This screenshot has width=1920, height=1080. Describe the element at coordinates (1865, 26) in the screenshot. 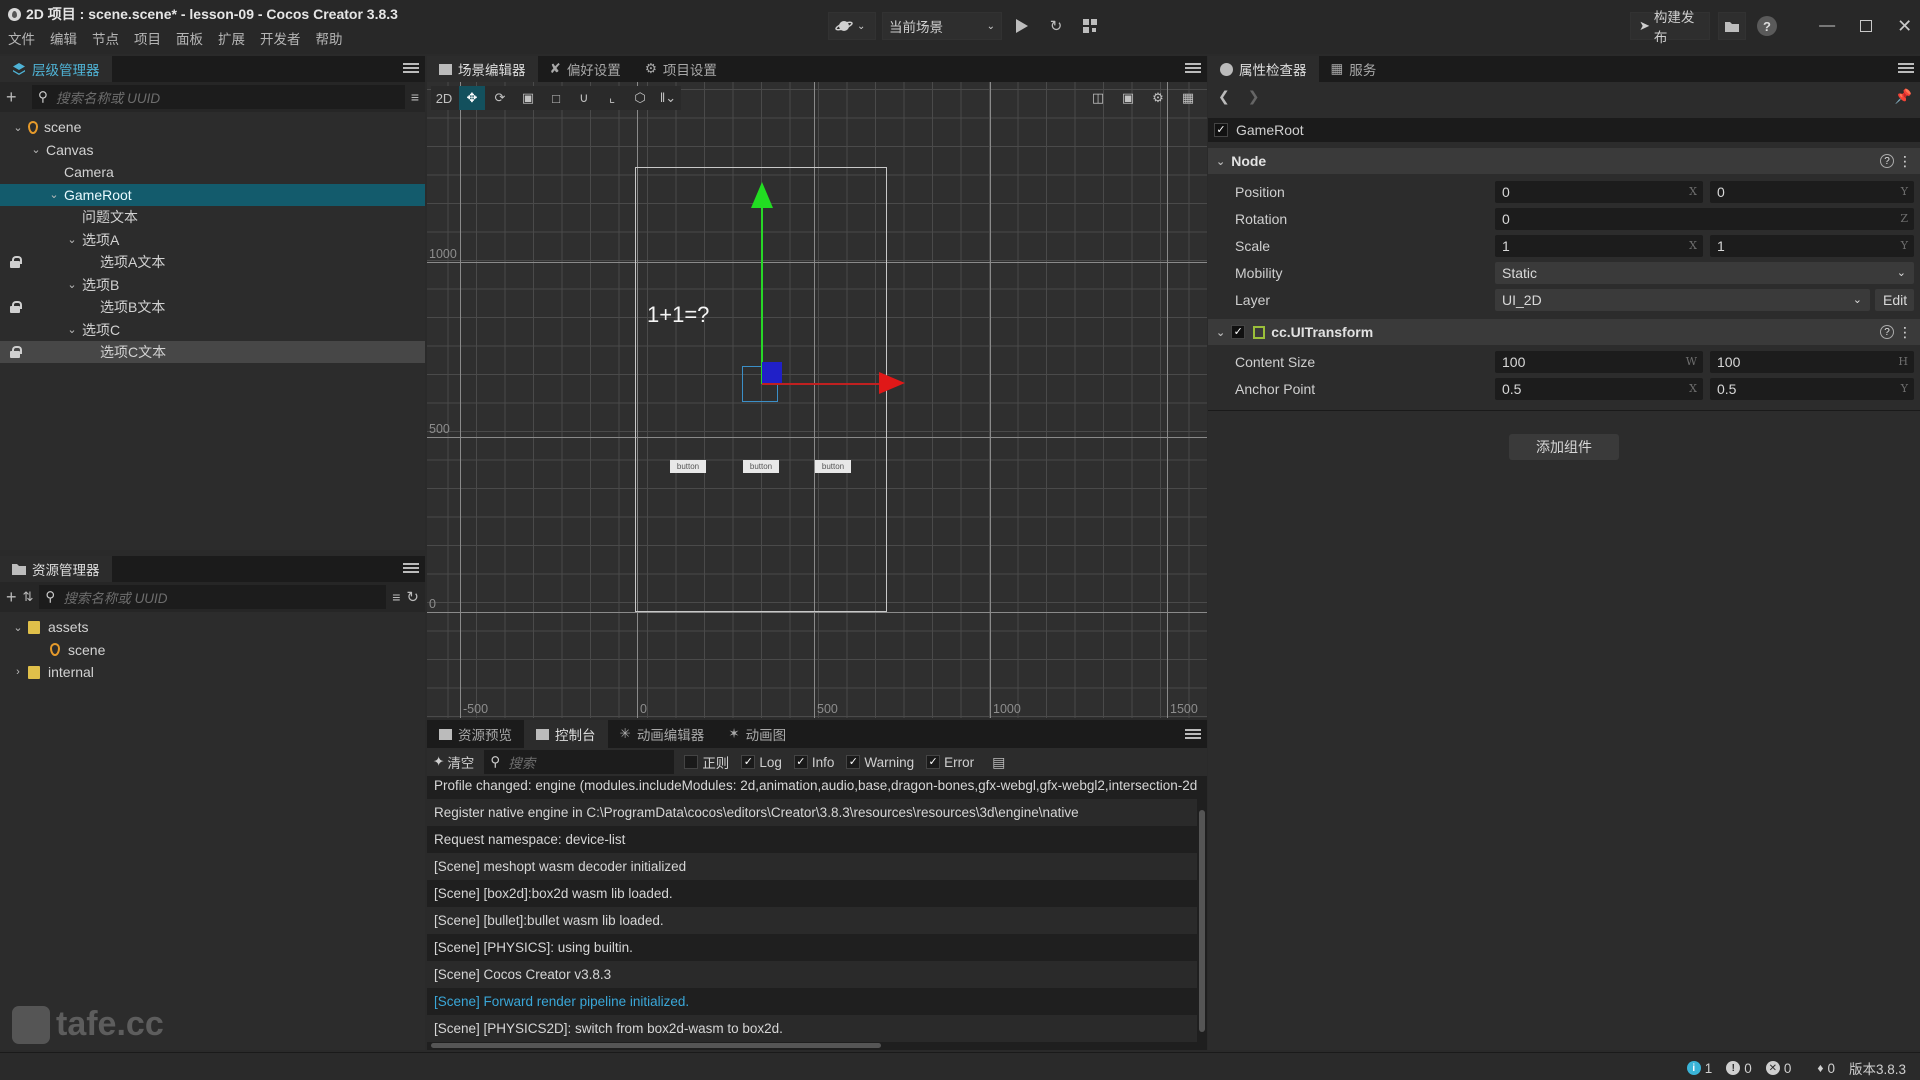

I see `maximize-button` at that location.